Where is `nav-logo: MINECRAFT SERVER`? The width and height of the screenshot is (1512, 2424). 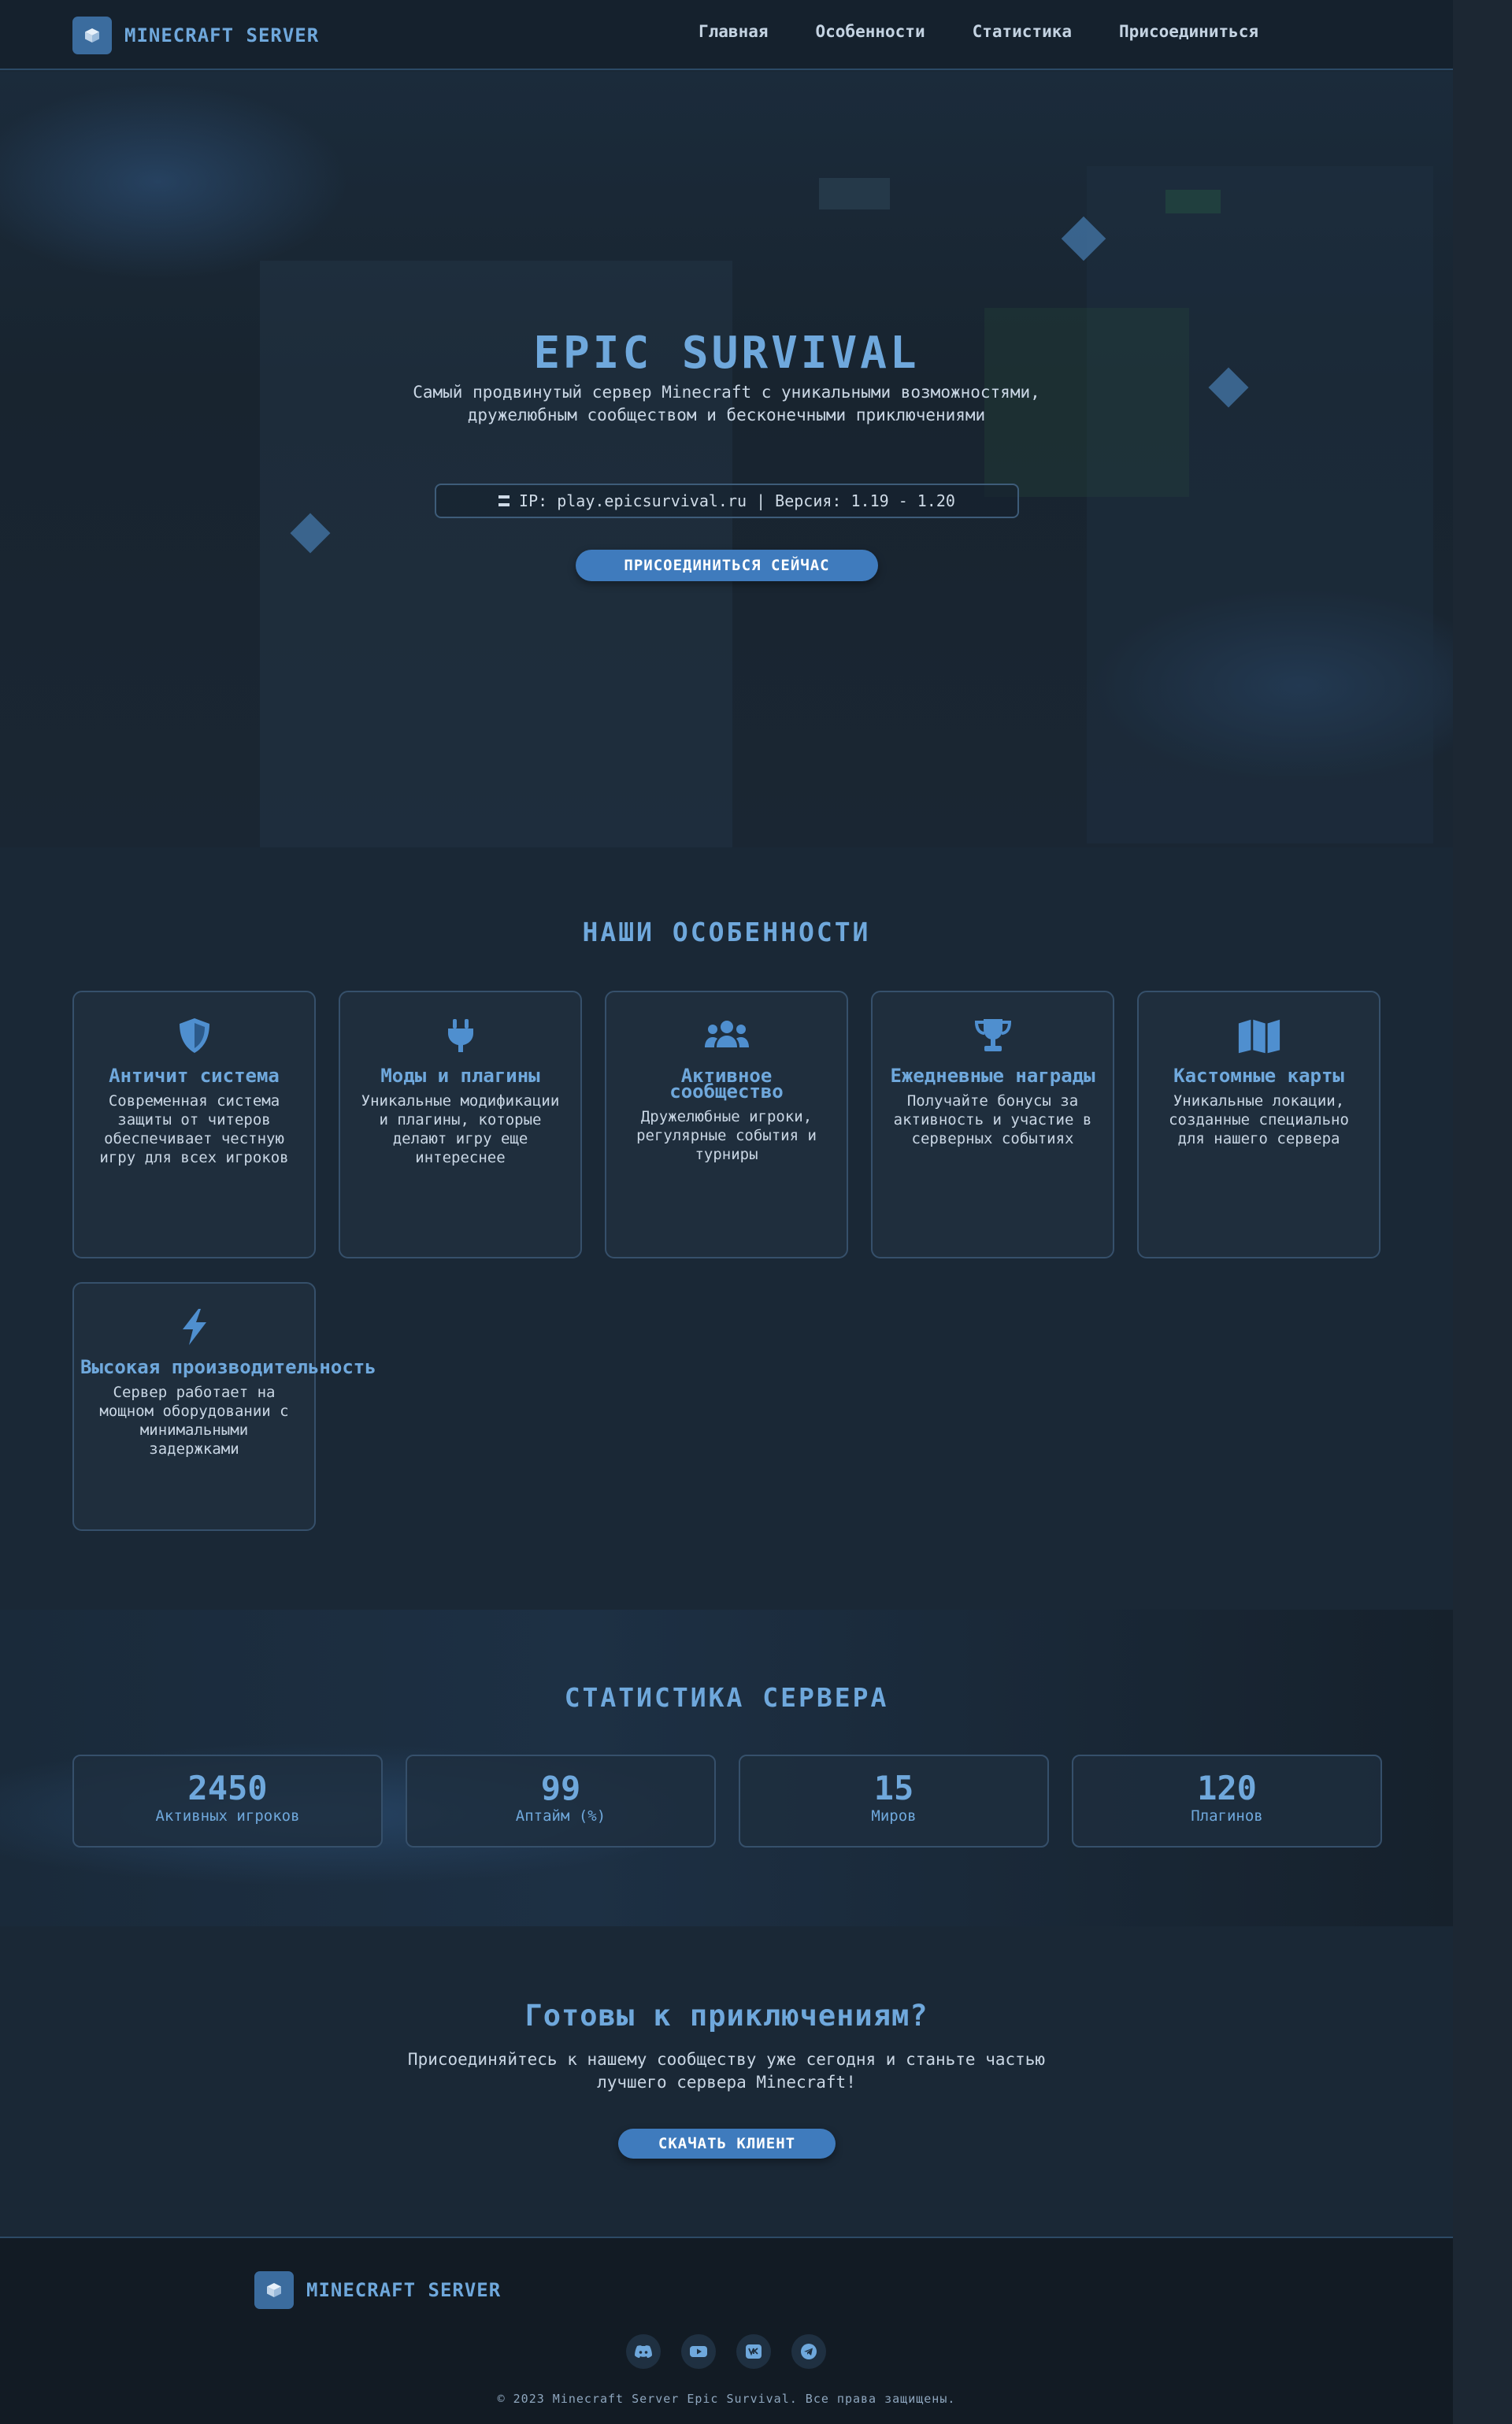
nav-logo: MINECRAFT SERVER is located at coordinates (195, 35).